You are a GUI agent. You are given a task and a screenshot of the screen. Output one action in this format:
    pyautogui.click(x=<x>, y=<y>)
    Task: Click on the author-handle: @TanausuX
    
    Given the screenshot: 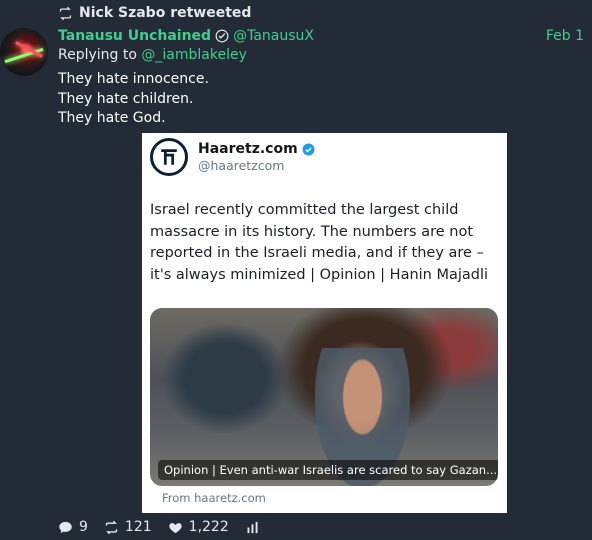 What is the action you would take?
    pyautogui.click(x=273, y=36)
    